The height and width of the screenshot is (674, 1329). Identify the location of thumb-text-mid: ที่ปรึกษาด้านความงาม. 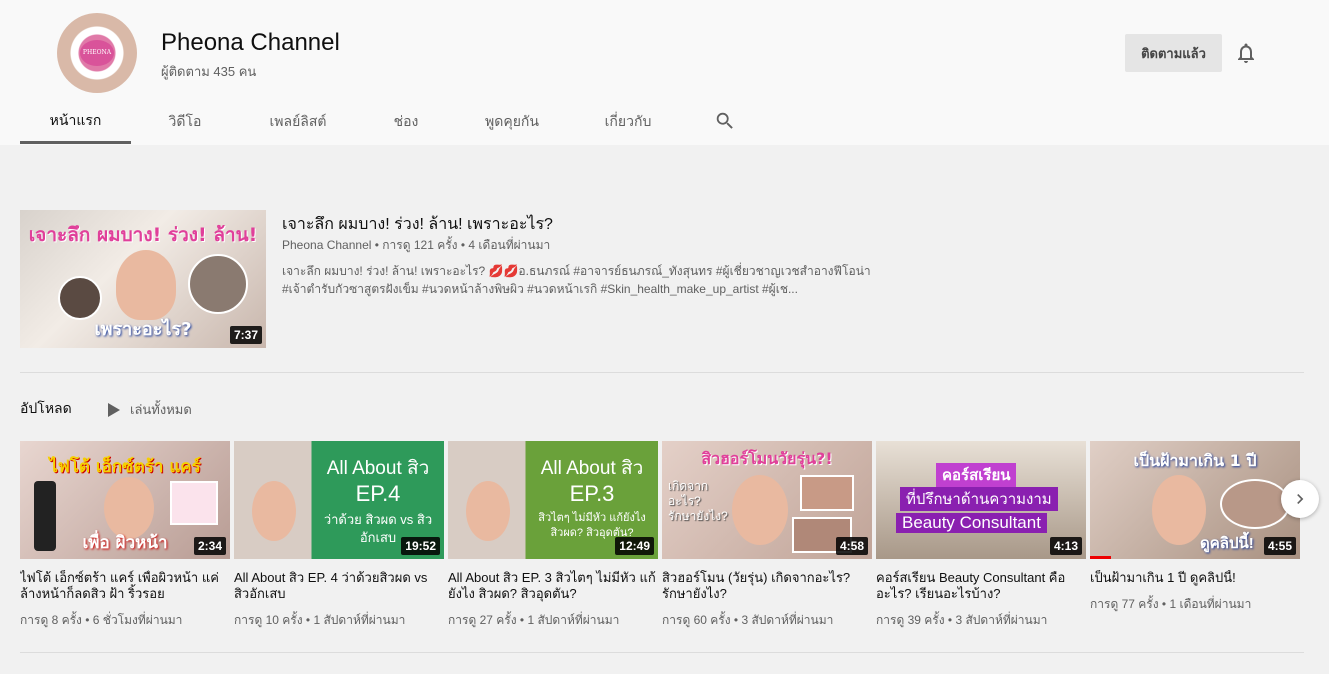
(979, 499).